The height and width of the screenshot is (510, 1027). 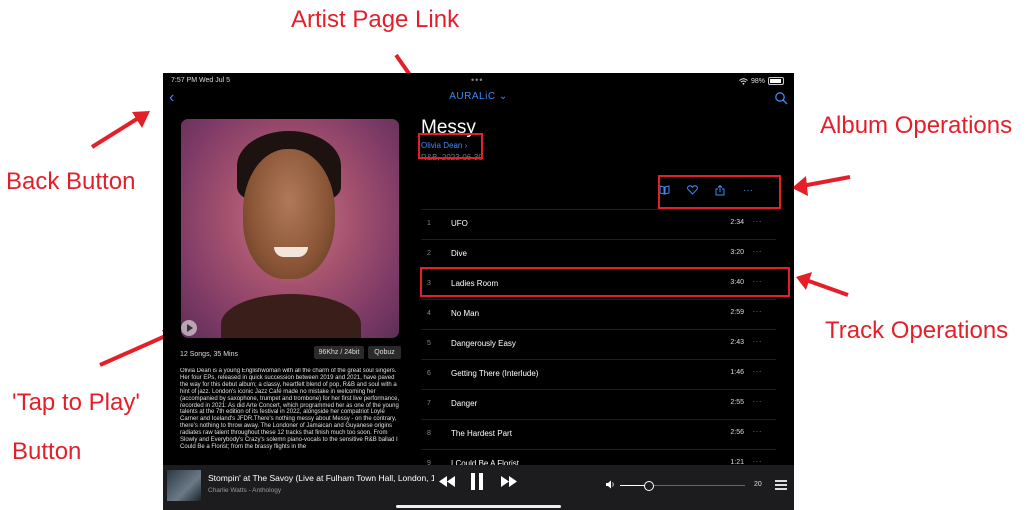 I want to click on track-row: 1 UFO 2:34 ···, so click(x=598, y=224).